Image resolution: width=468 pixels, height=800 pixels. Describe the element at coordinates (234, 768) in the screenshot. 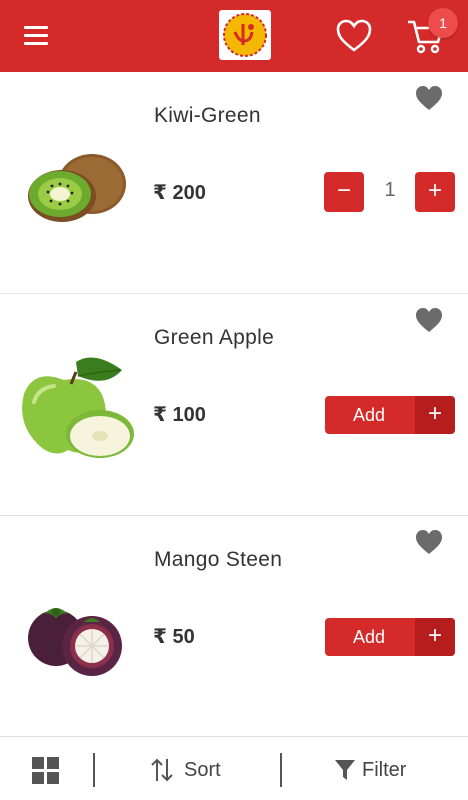

I see `bottom-toolbar: Sort Filter` at that location.